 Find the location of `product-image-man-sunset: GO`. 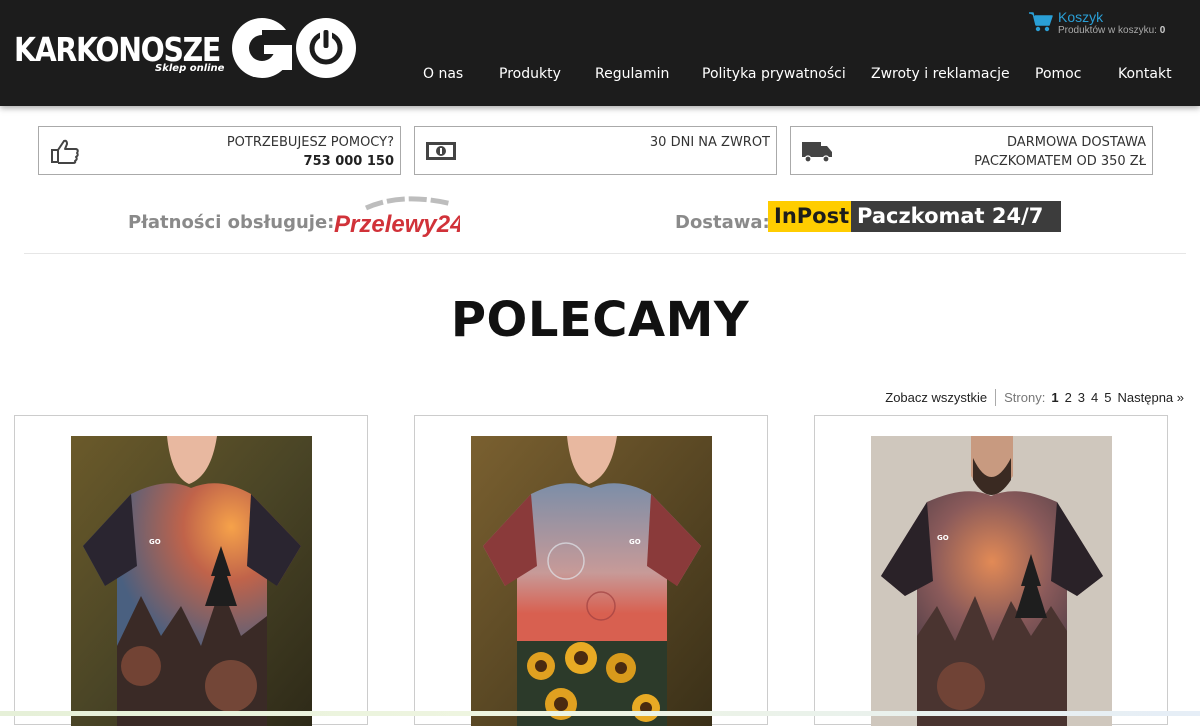

product-image-man-sunset: GO is located at coordinates (991, 581).